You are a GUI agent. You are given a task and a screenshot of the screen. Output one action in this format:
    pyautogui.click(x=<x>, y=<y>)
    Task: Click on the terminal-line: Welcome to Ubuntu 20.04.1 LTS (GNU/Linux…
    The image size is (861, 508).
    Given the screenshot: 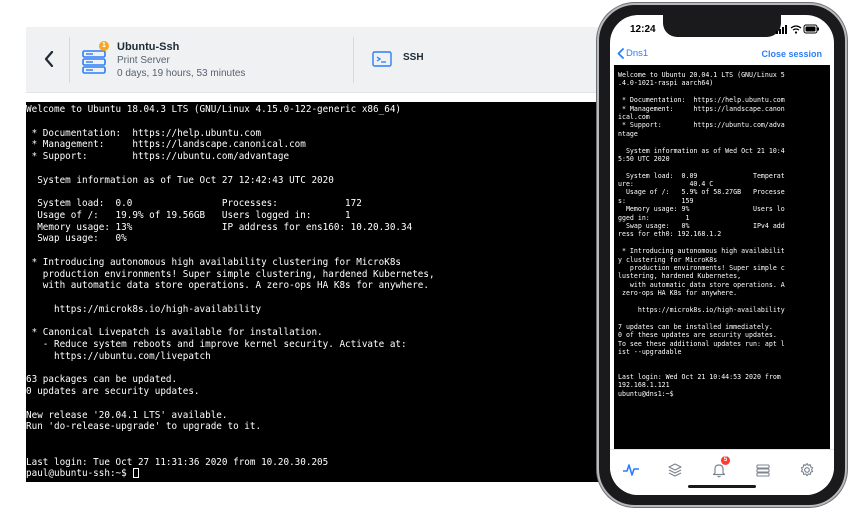 What is the action you would take?
    pyautogui.click(x=701, y=75)
    